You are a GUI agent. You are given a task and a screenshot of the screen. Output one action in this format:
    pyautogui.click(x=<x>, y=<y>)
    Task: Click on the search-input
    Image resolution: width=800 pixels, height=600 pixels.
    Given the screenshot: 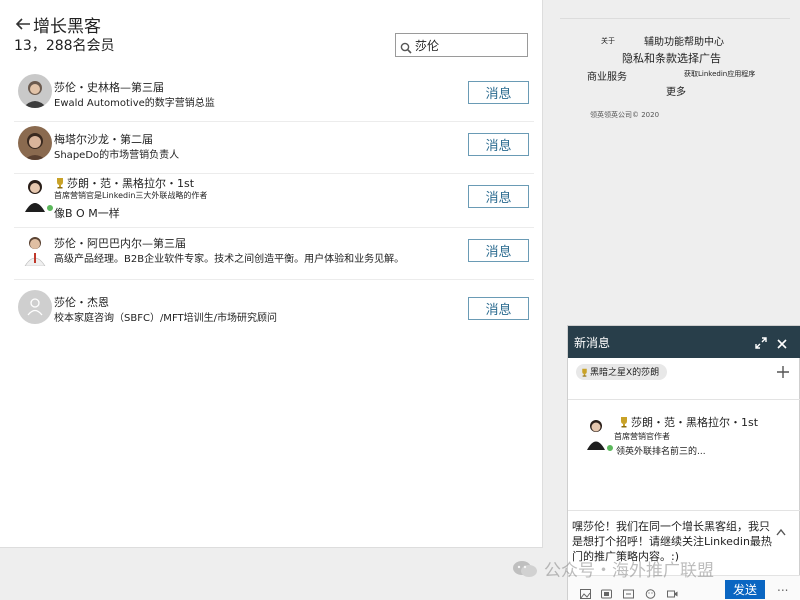 What is the action you would take?
    pyautogui.click(x=467, y=45)
    